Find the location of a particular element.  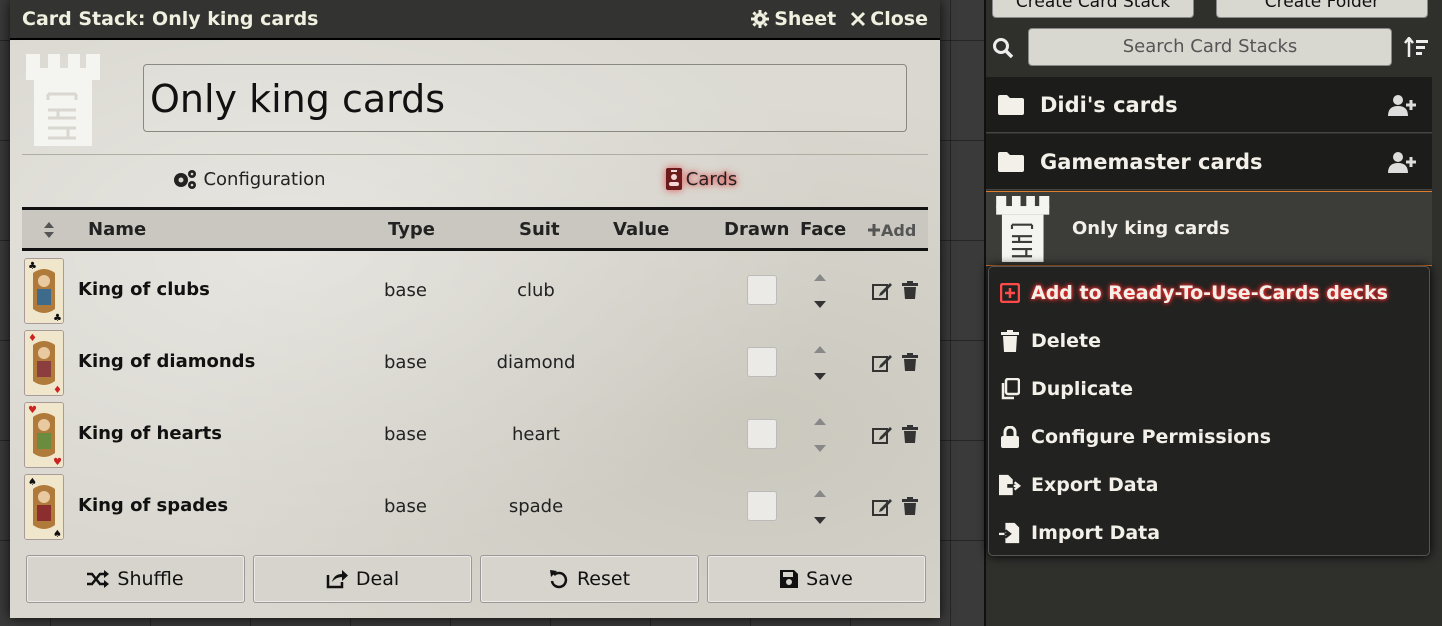

copy-icon is located at coordinates (1010, 389).